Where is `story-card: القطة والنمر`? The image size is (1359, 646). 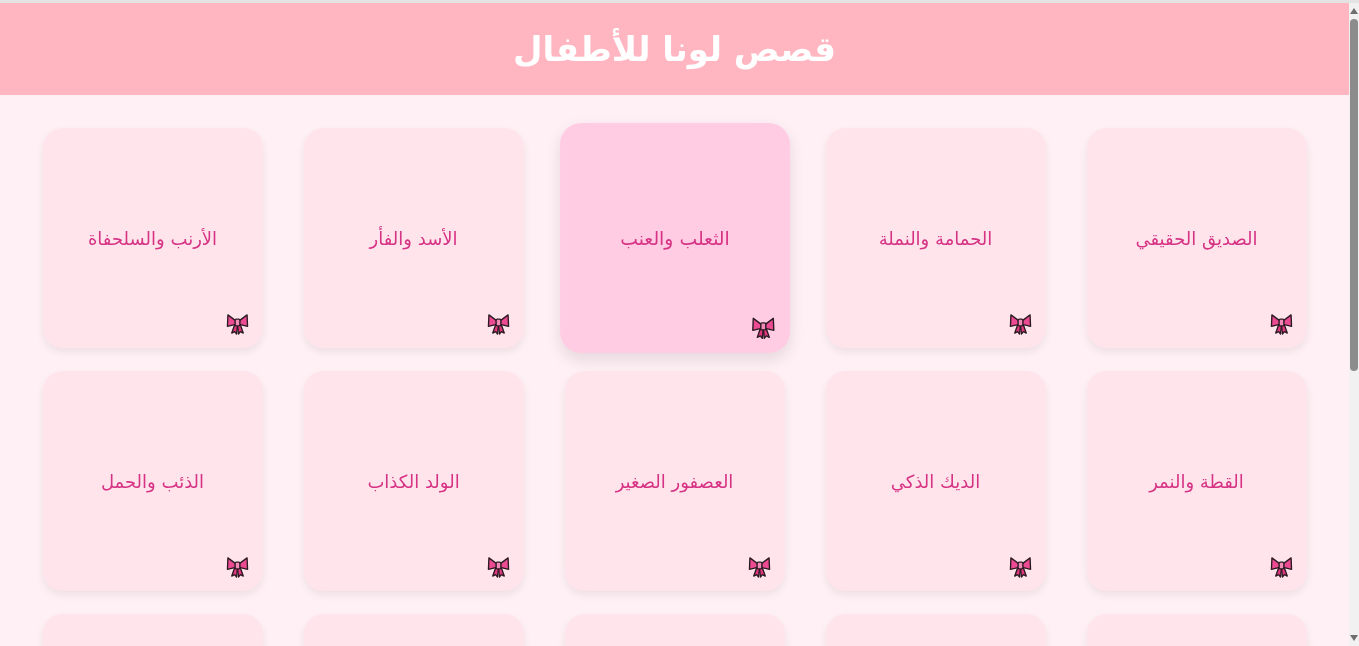
story-card: القطة والنمر is located at coordinates (1196, 481).